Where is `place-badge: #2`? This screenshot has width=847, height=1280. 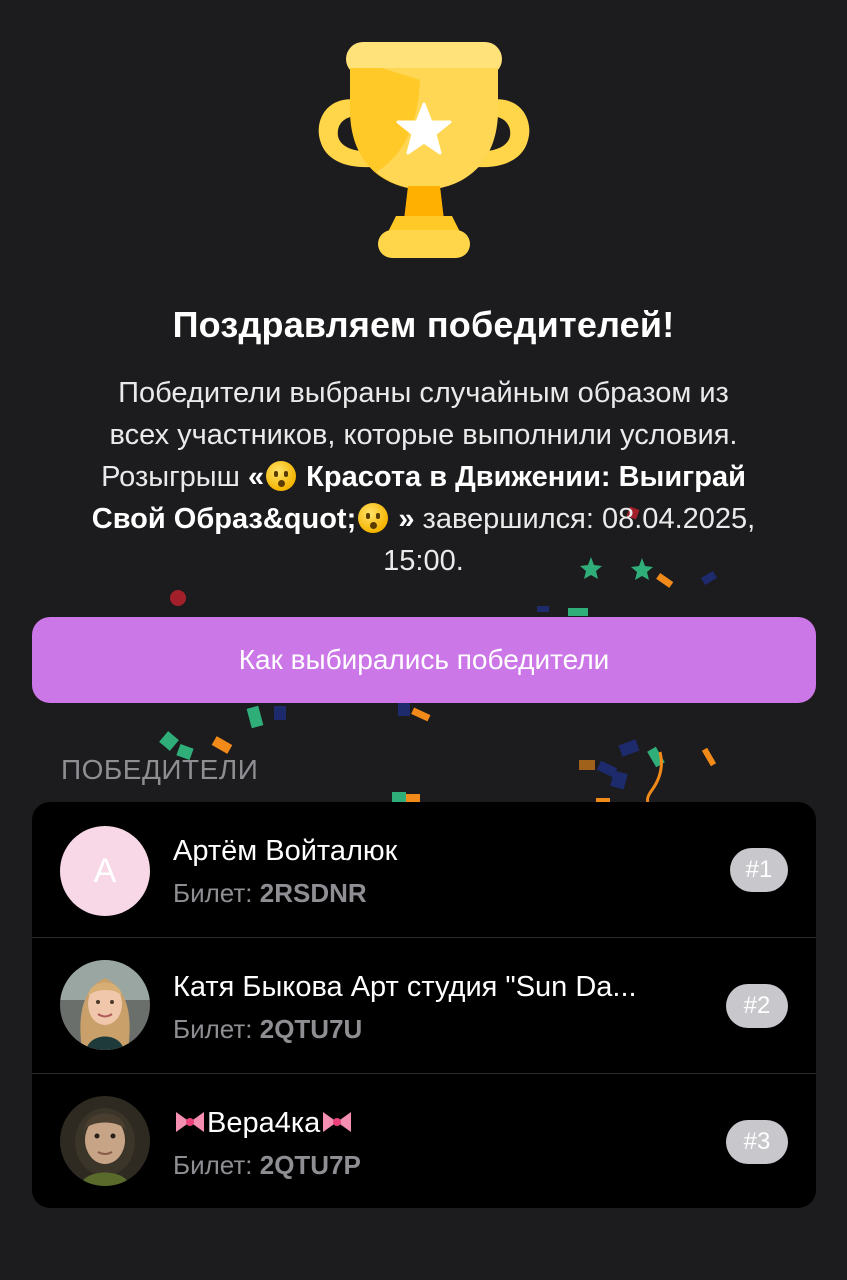 place-badge: #2 is located at coordinates (757, 1006).